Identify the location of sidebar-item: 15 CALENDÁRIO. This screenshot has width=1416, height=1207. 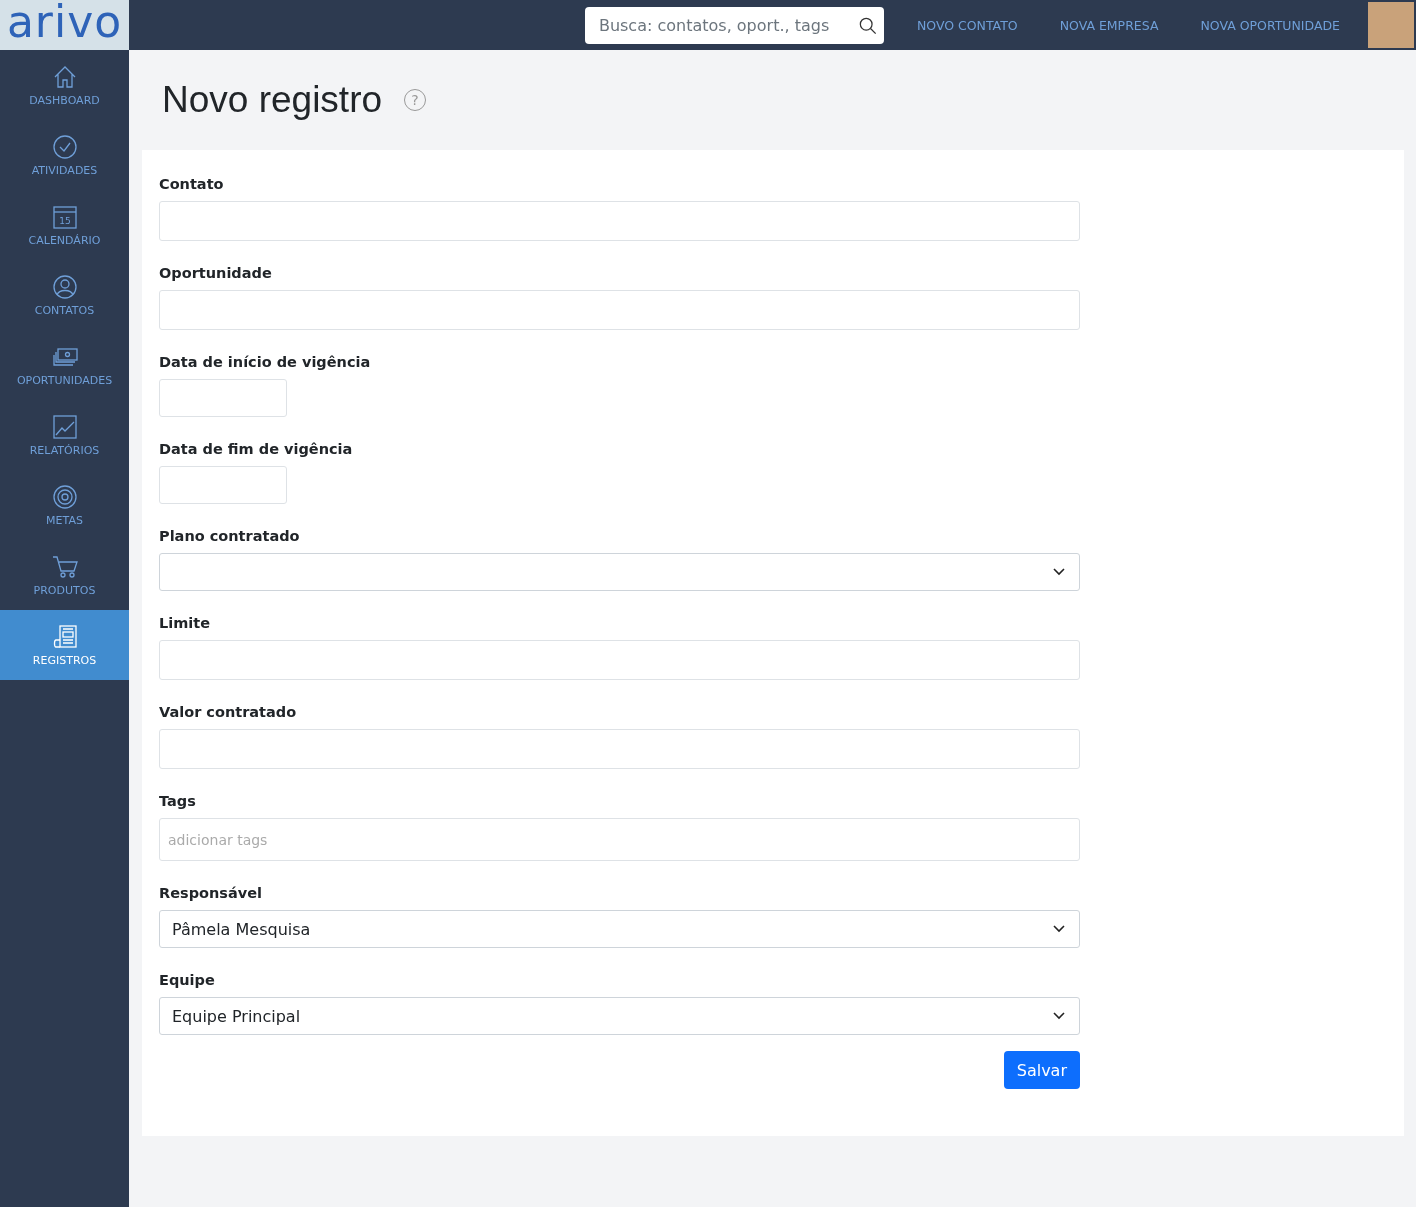
(64, 225).